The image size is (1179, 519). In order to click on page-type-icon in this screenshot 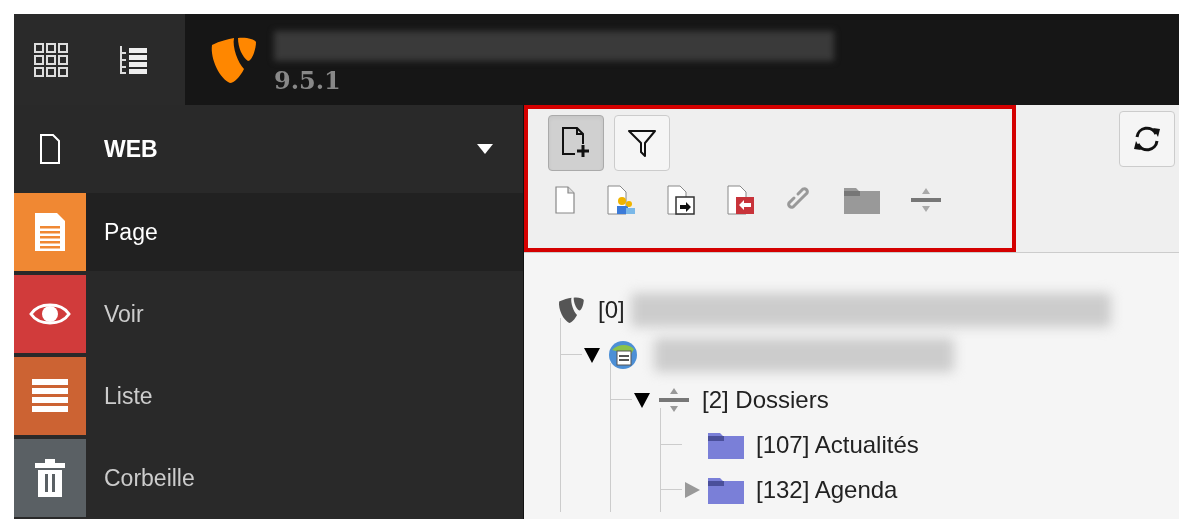, I will do `click(565, 200)`.